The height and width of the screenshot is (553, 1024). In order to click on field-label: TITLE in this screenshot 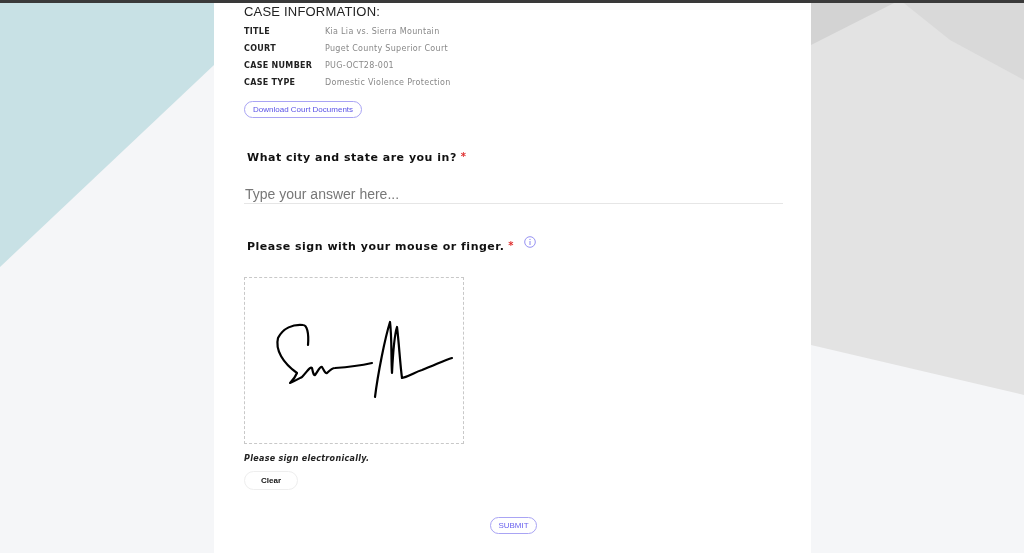, I will do `click(257, 32)`.